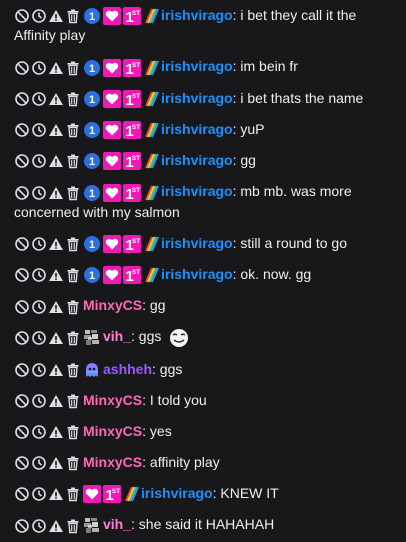 This screenshot has width=406, height=542. Describe the element at coordinates (92, 370) in the screenshot. I see `ghost-badge` at that location.